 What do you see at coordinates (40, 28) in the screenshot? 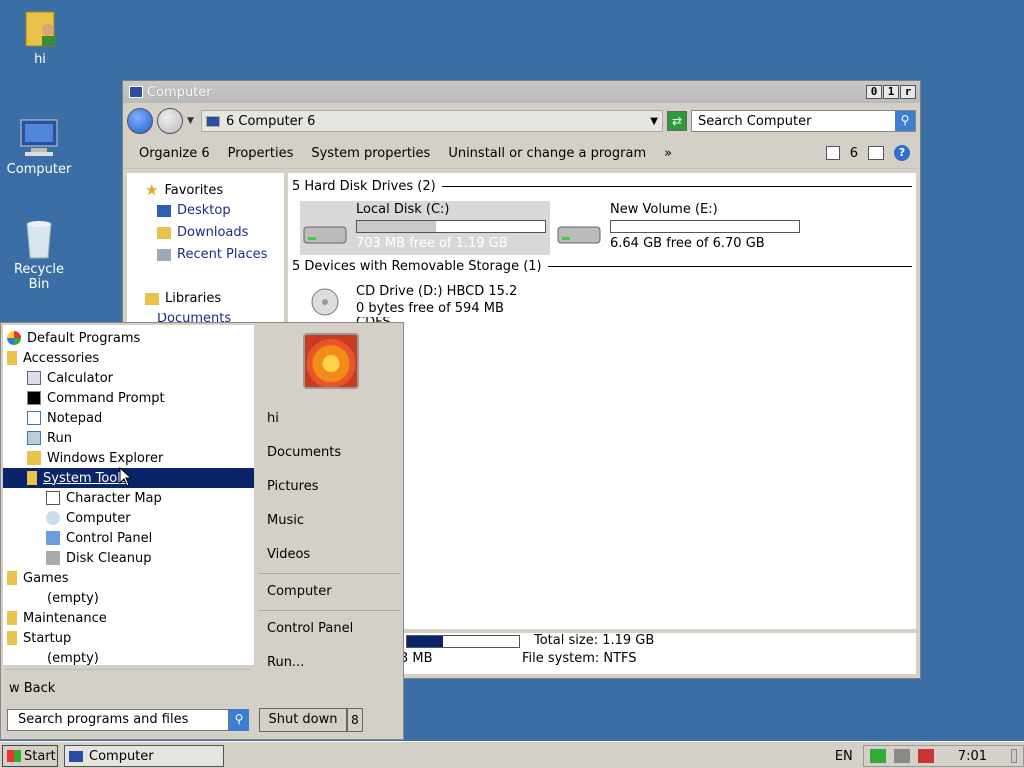
I see `user-folder-icon` at bounding box center [40, 28].